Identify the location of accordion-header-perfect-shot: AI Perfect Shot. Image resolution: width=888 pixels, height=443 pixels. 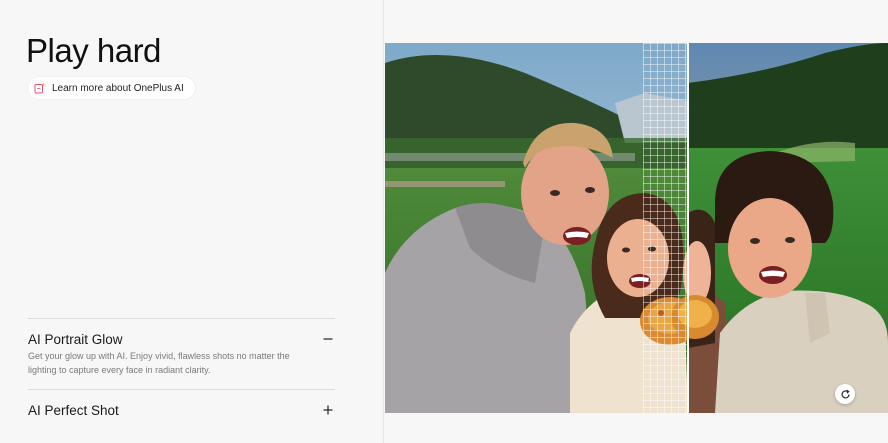
(181, 410).